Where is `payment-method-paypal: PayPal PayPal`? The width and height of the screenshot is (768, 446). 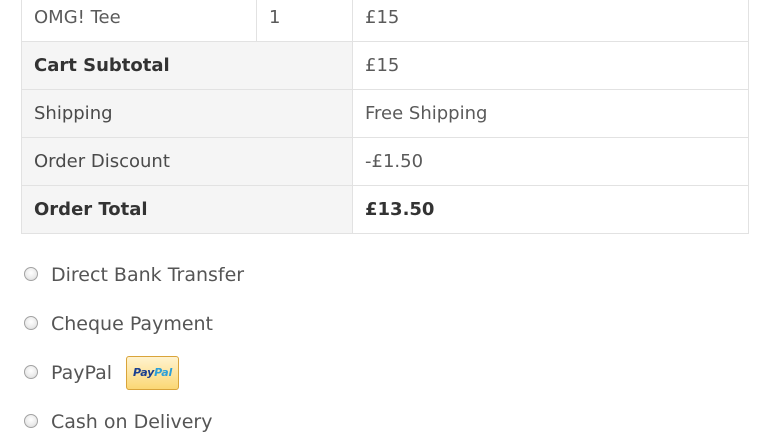 payment-method-paypal: PayPal PayPal is located at coordinates (134, 372).